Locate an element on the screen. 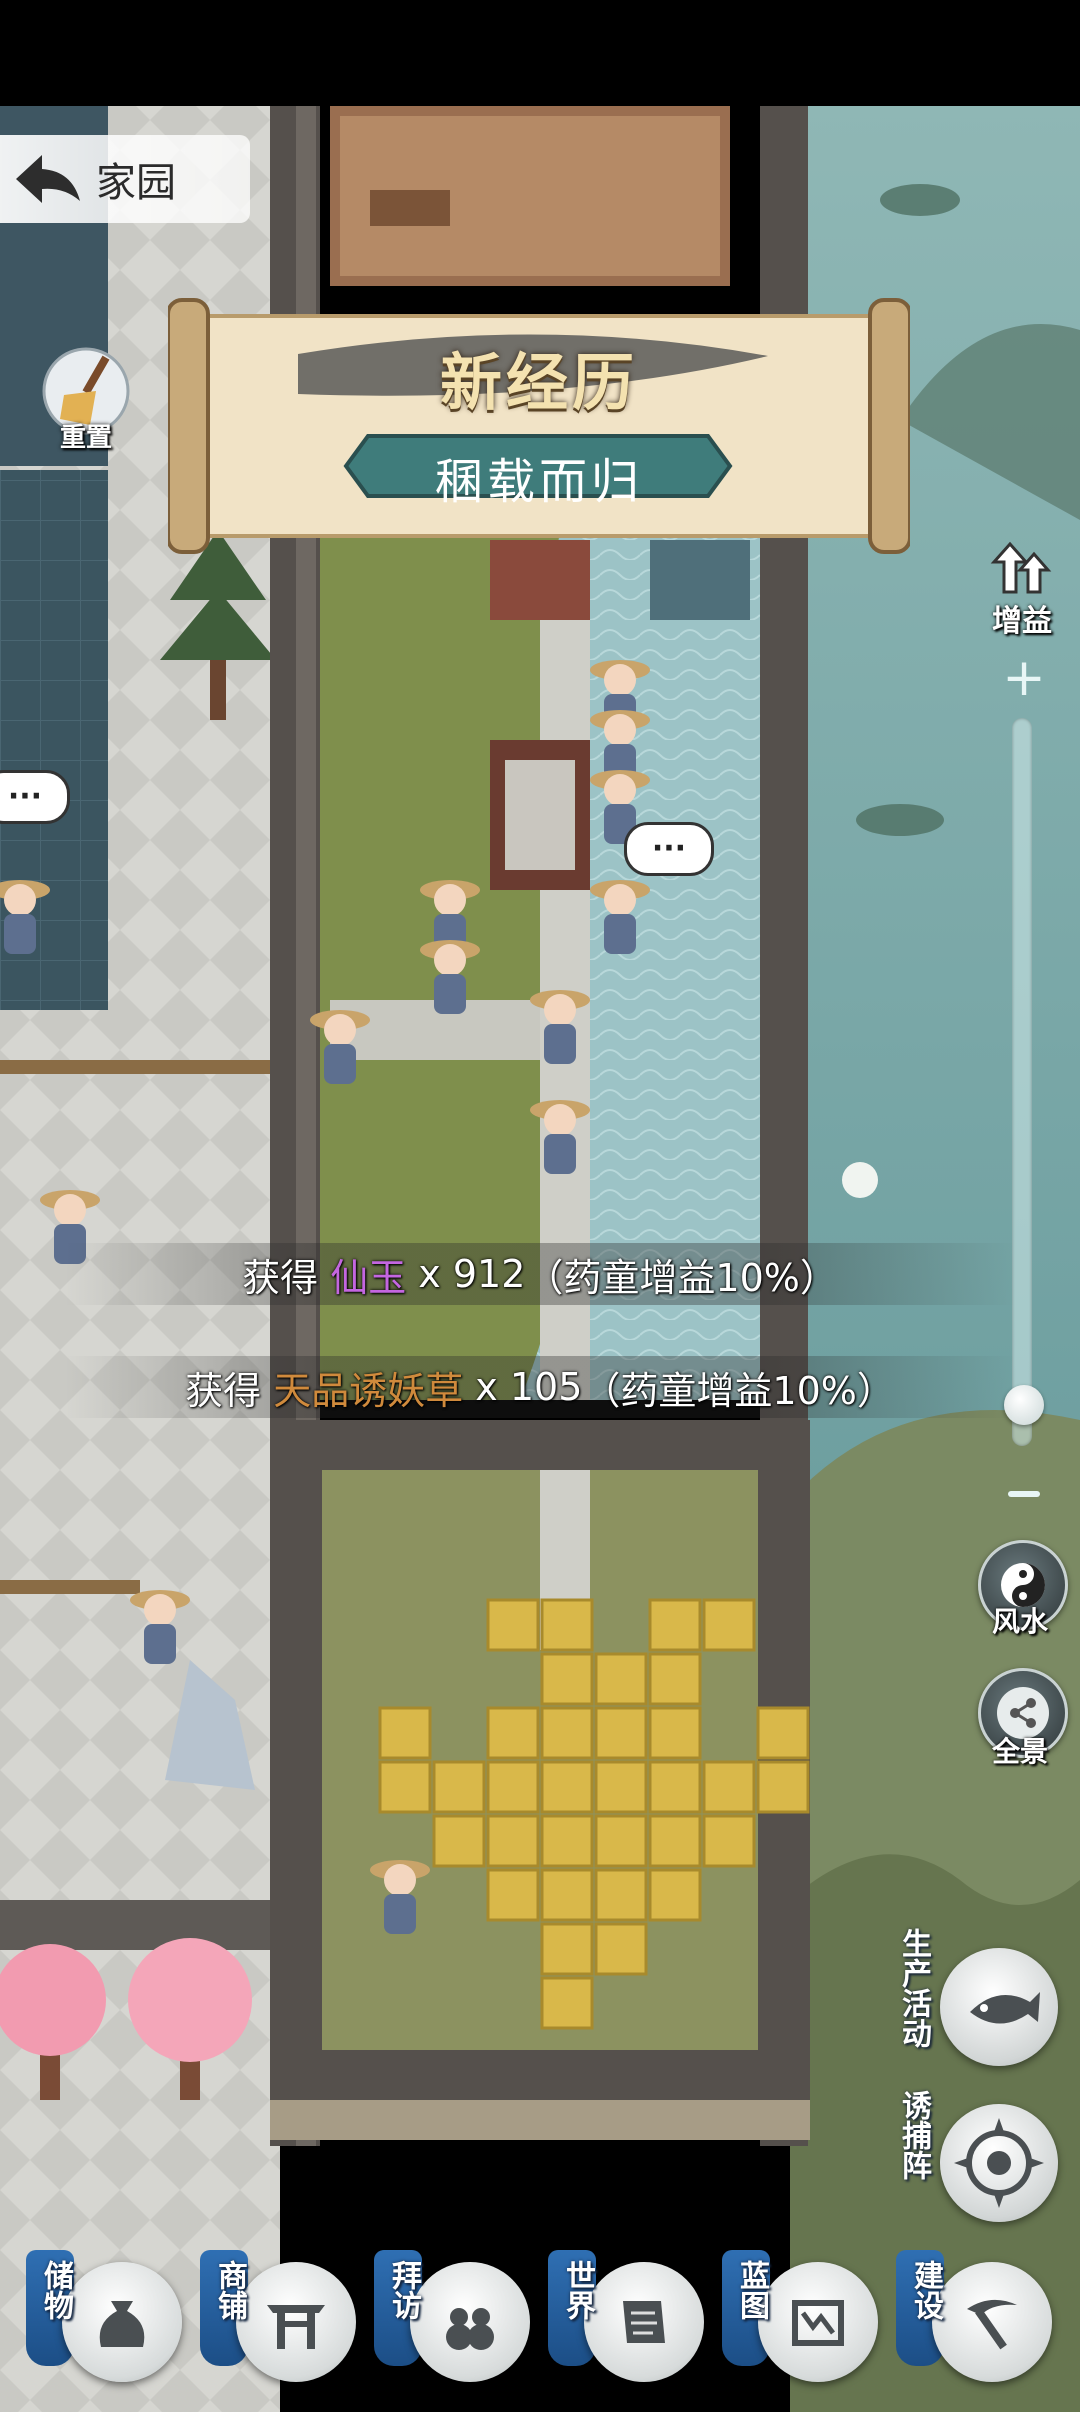 The height and width of the screenshot is (2412, 1080). courtyard-wall is located at coordinates (140, 1925).